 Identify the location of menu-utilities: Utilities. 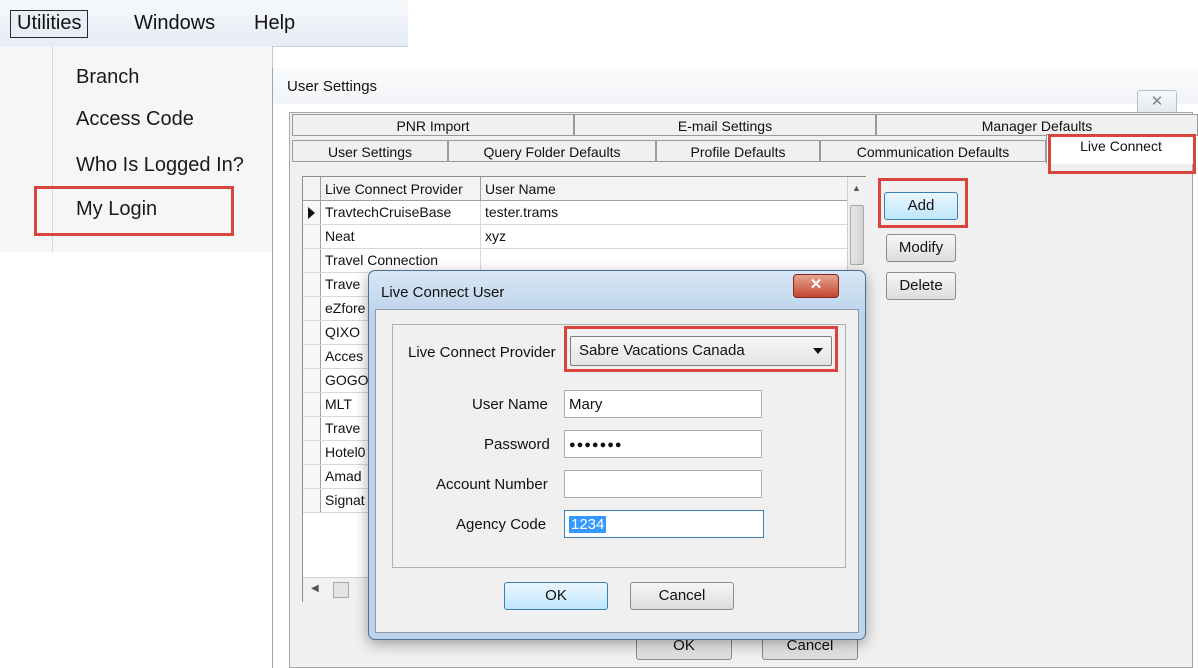
(49, 24).